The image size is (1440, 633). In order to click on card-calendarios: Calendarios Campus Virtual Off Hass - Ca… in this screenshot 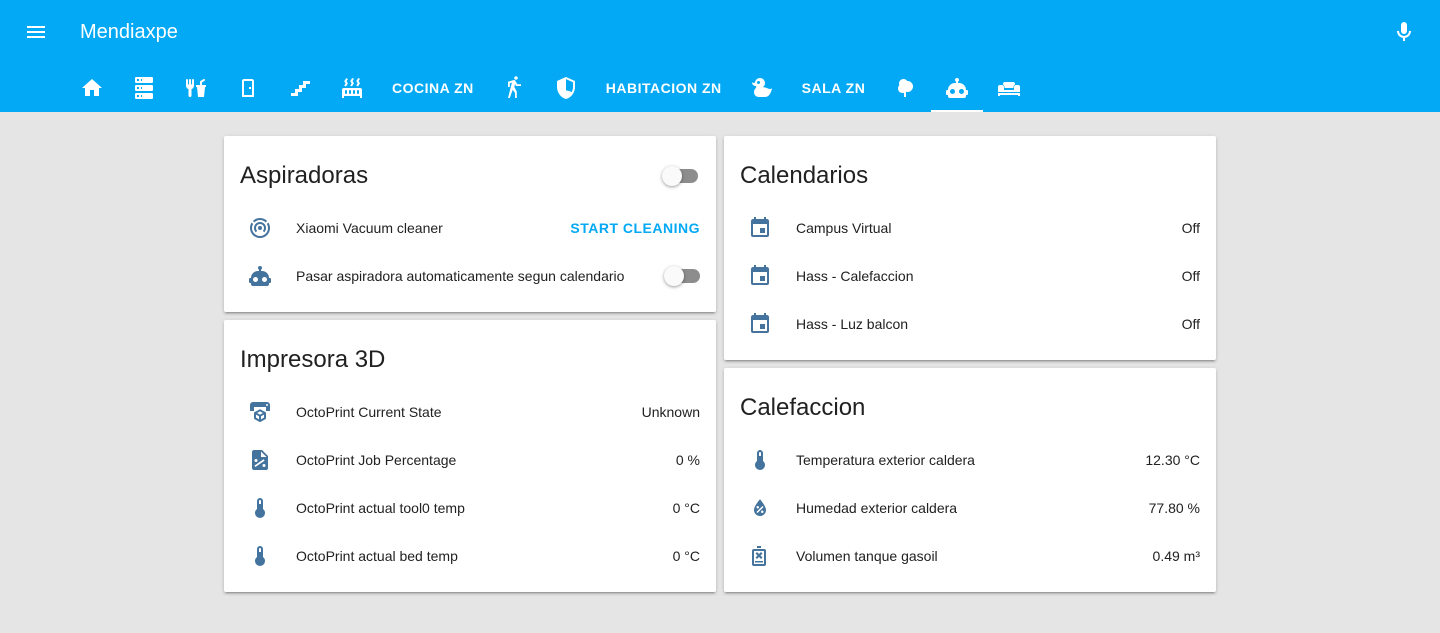, I will do `click(970, 248)`.